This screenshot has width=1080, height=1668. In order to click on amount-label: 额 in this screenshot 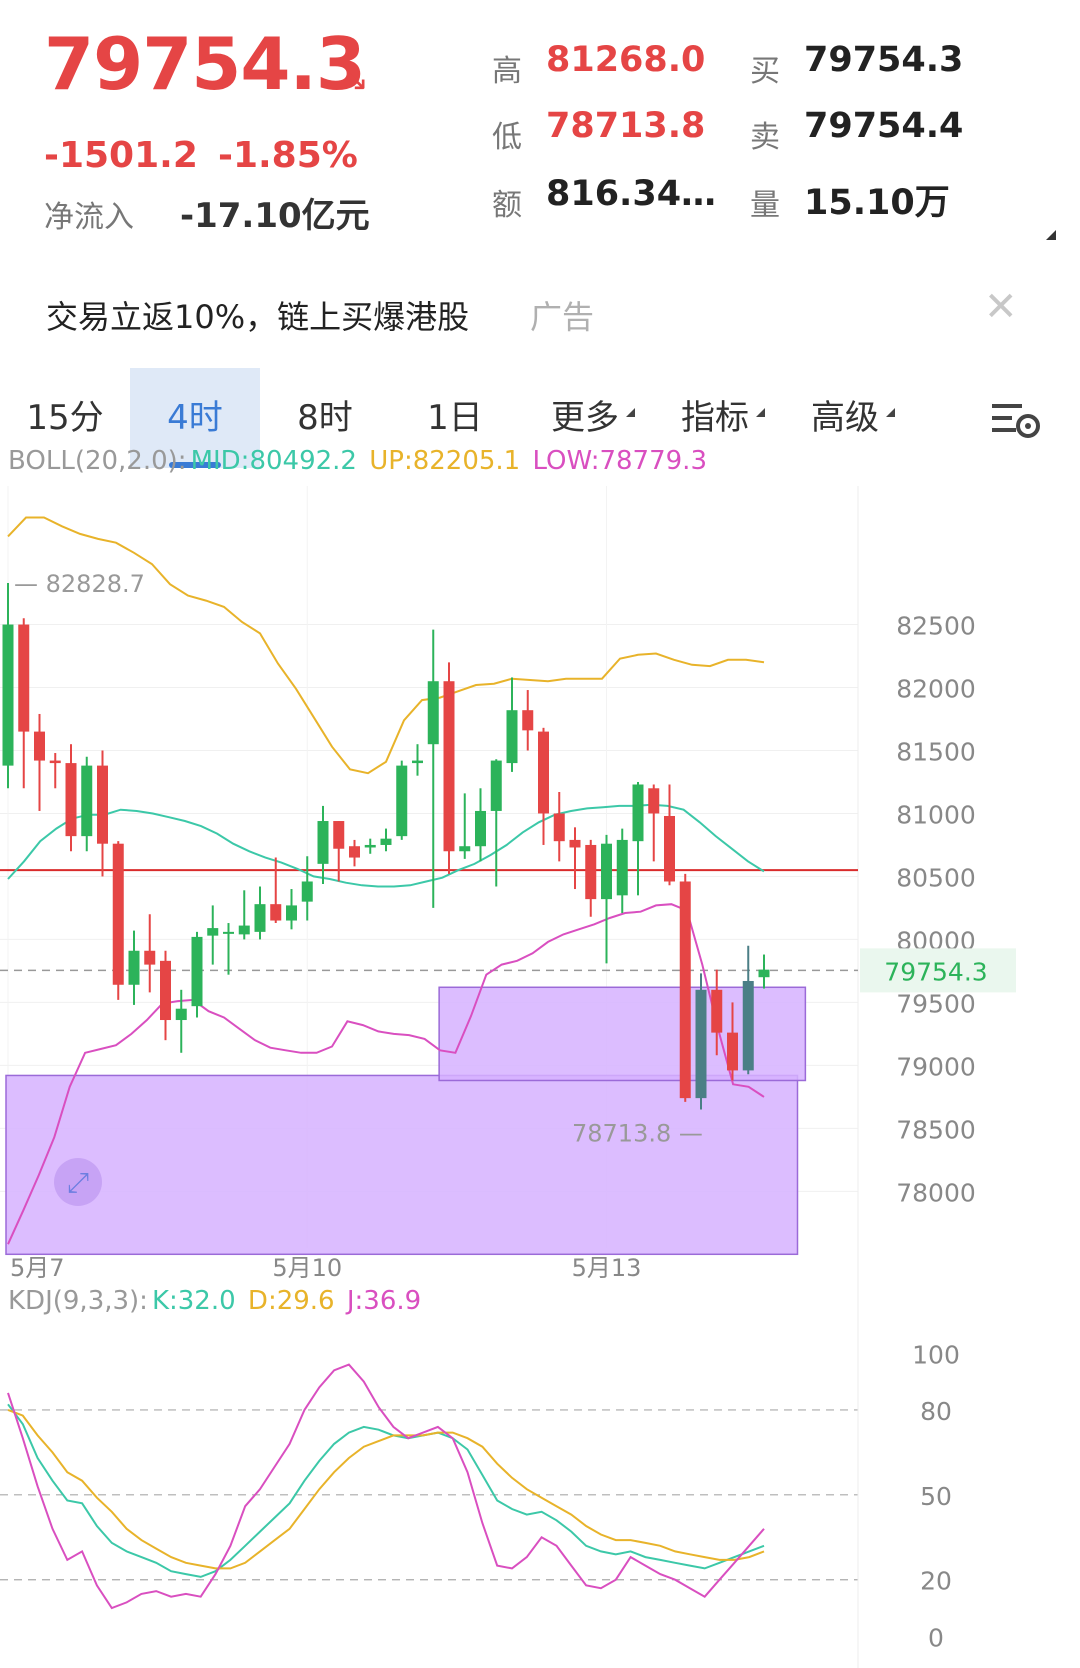, I will do `click(507, 205)`.